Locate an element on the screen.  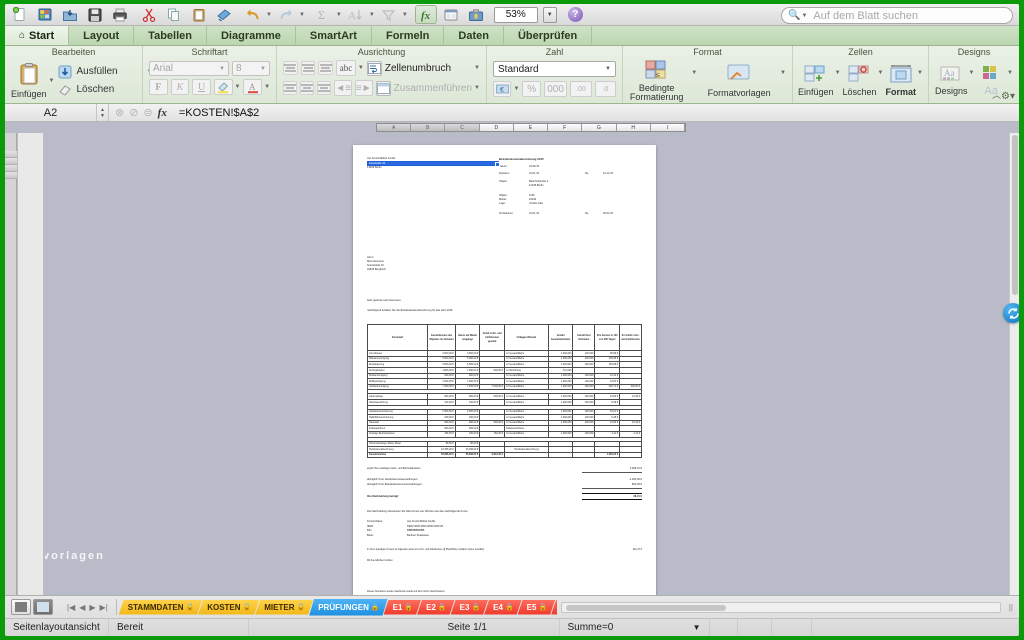
column-header-a: A is located at coordinates (394, 127).